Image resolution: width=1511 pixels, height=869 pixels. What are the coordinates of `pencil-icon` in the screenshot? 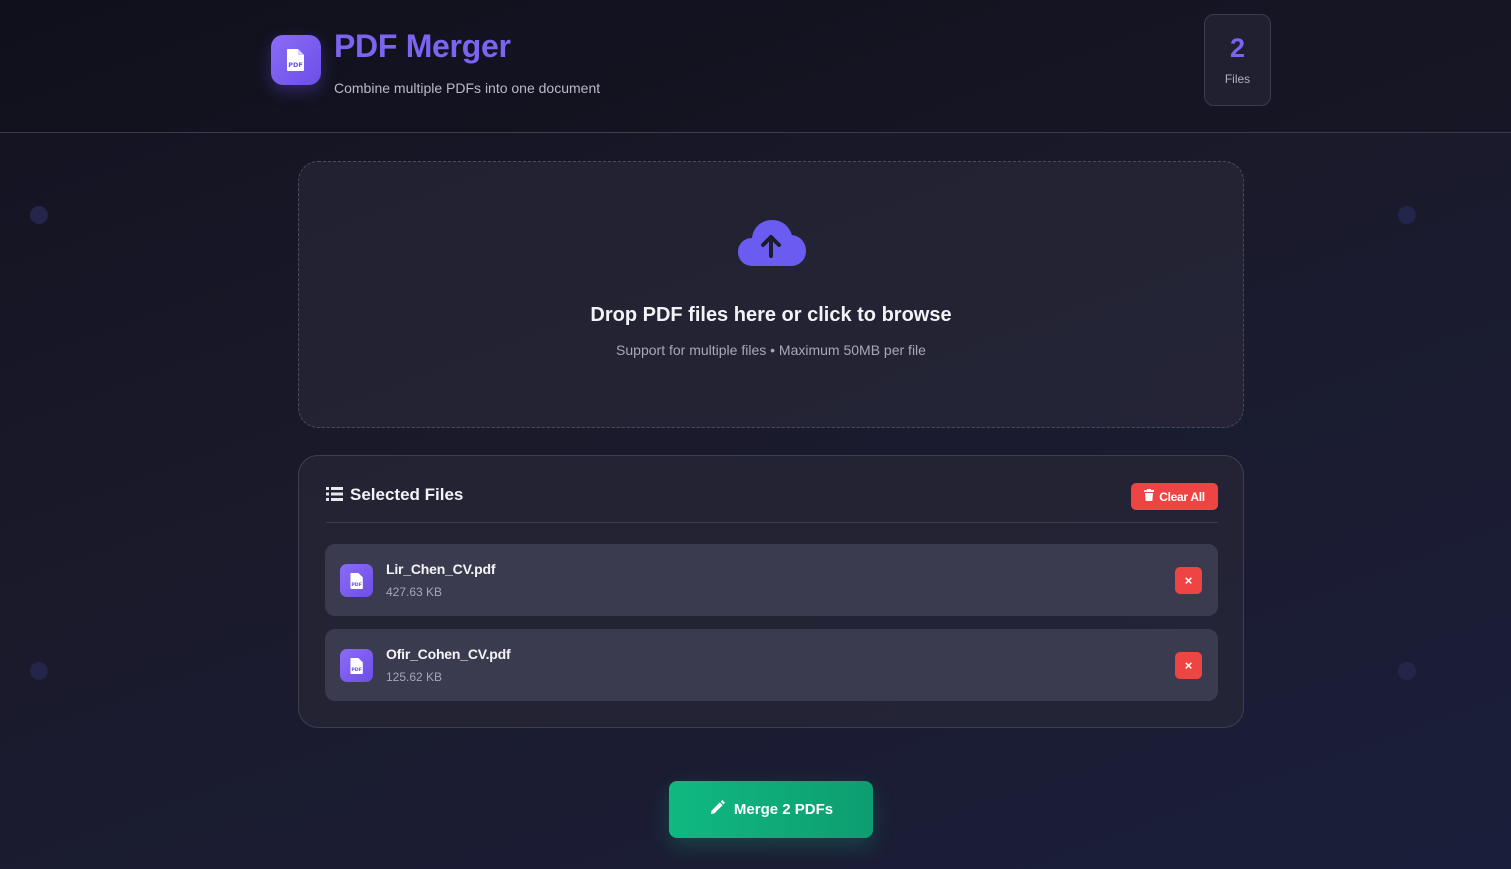 It's located at (717, 809).